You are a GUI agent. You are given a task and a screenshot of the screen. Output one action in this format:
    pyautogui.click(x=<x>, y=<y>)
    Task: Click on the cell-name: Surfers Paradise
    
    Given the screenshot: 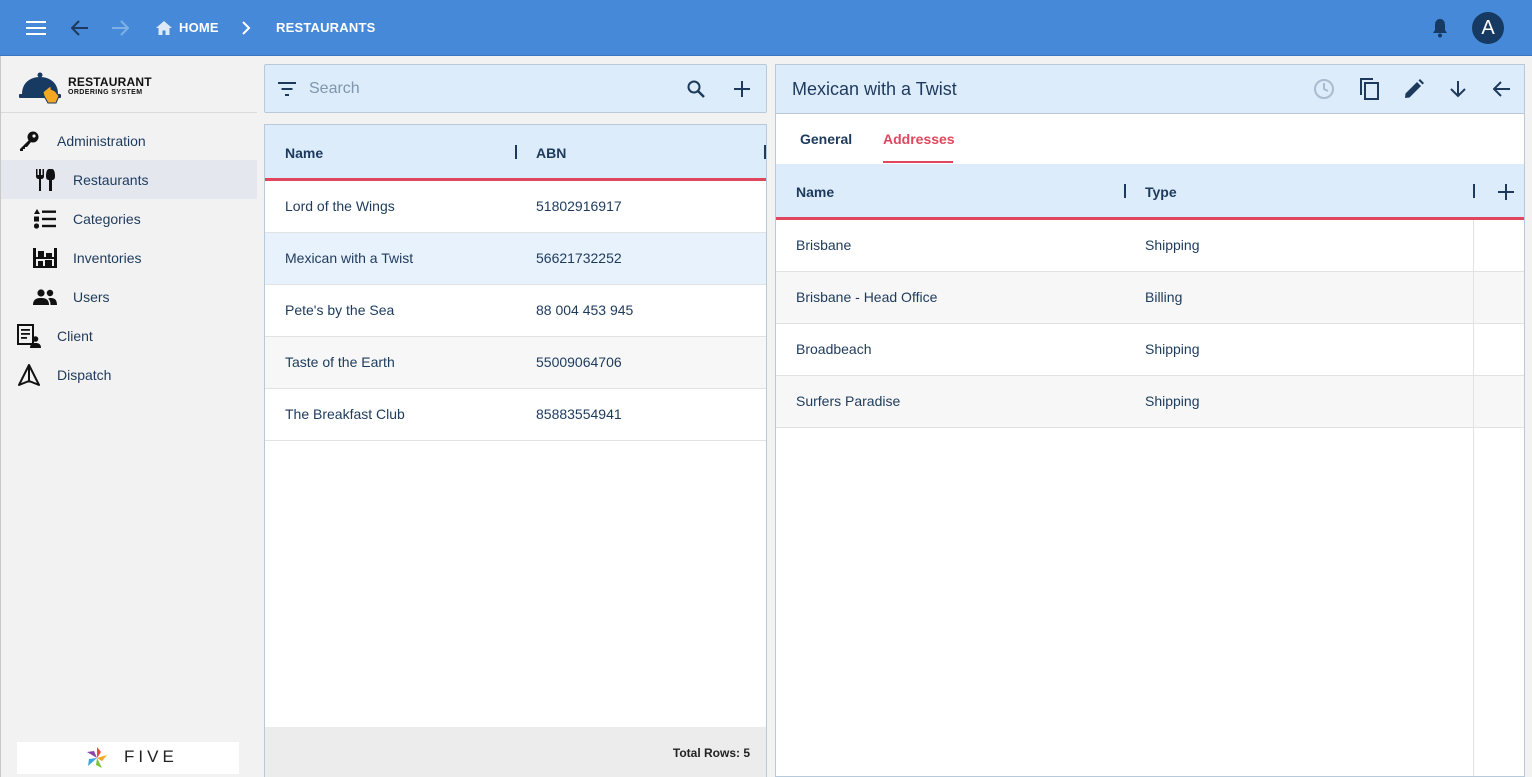 What is the action you would take?
    pyautogui.click(x=848, y=401)
    